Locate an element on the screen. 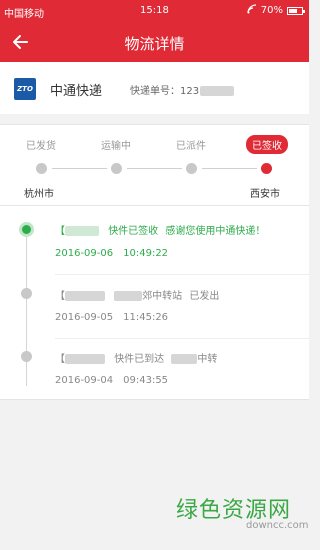 The height and width of the screenshot is (550, 320). step-signed: 已签收 is located at coordinates (267, 144).